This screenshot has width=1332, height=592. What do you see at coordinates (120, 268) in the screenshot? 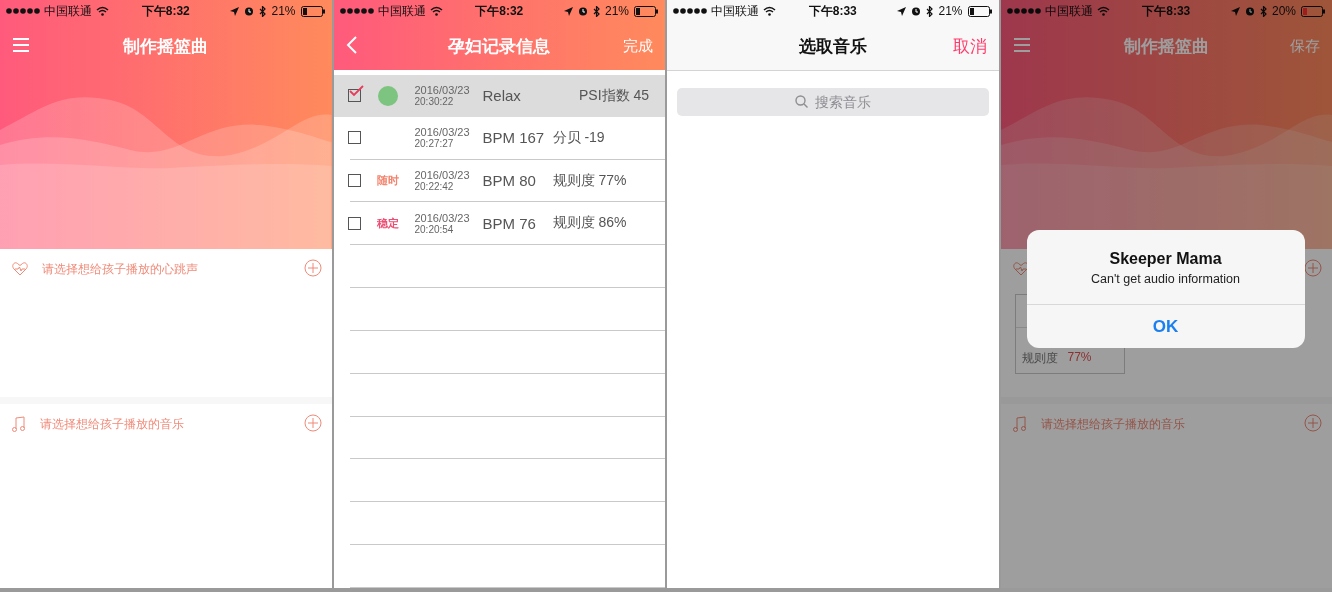
I see `section-prompt: 请选择想给孩子播放的心跳声` at bounding box center [120, 268].